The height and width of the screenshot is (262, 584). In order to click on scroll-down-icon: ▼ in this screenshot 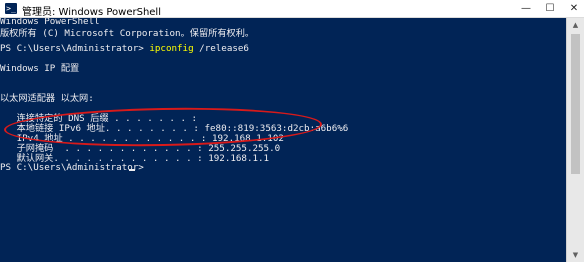, I will do `click(575, 255)`.